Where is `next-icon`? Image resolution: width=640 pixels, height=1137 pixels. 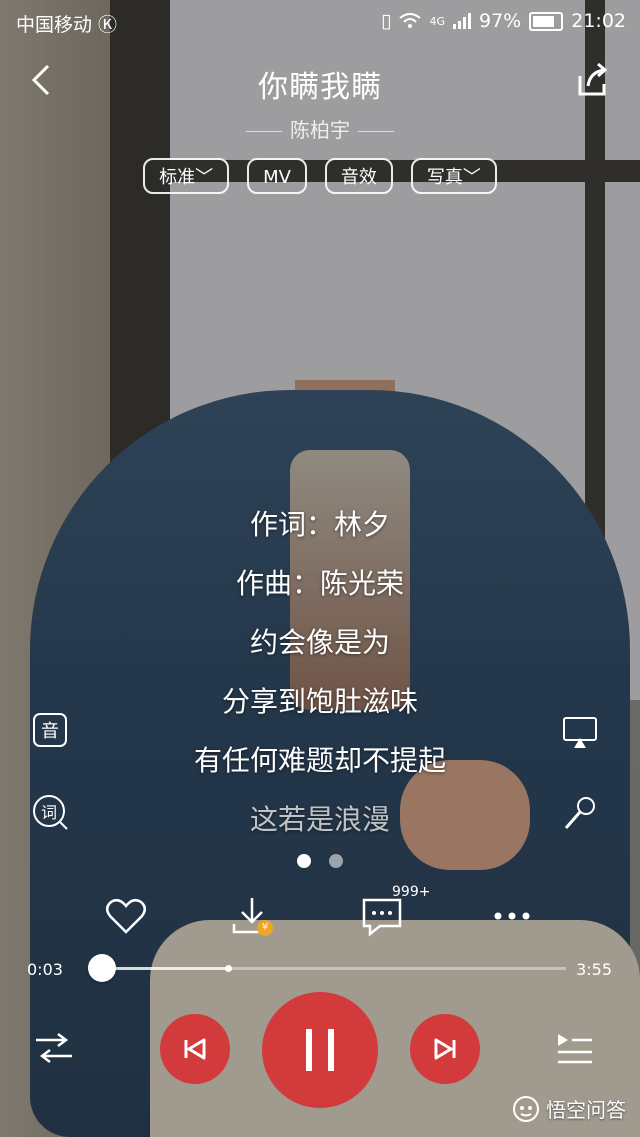
next-icon is located at coordinates (445, 1049).